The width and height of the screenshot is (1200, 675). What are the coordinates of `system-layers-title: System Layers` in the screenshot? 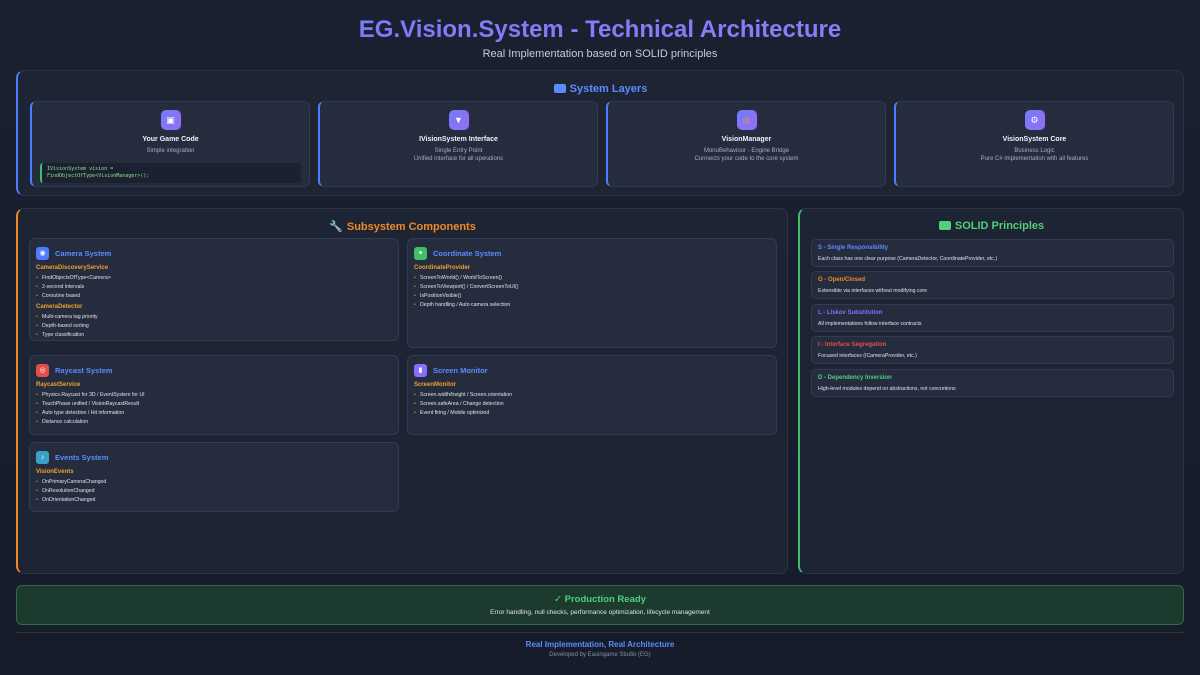 It's located at (600, 89).